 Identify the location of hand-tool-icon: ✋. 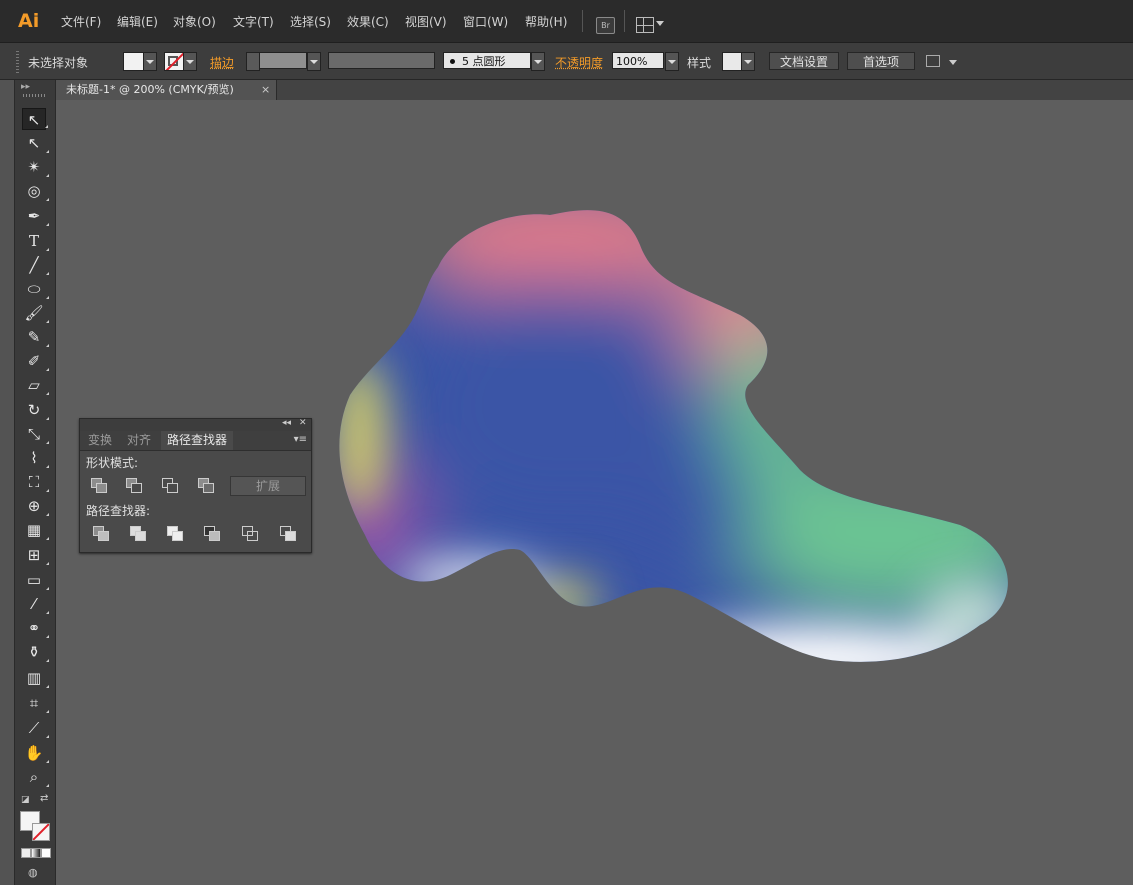
(35, 753).